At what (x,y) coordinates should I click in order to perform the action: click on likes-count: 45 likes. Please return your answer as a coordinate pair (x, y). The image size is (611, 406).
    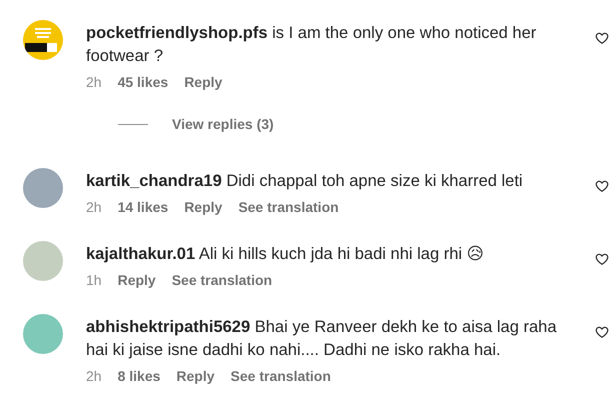
    Looking at the image, I should click on (143, 82).